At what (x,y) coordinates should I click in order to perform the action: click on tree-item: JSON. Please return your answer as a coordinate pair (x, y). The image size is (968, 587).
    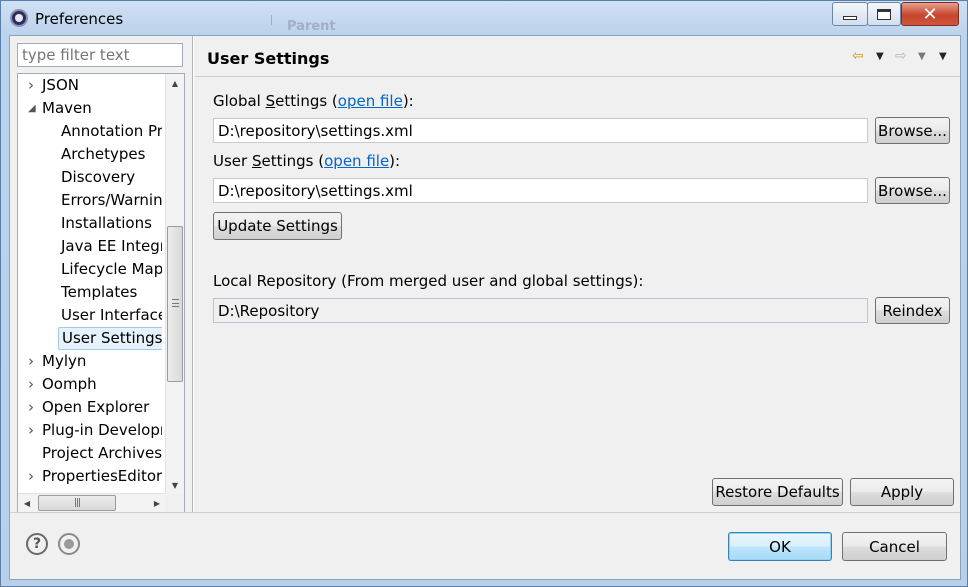
    Looking at the image, I should click on (60, 85).